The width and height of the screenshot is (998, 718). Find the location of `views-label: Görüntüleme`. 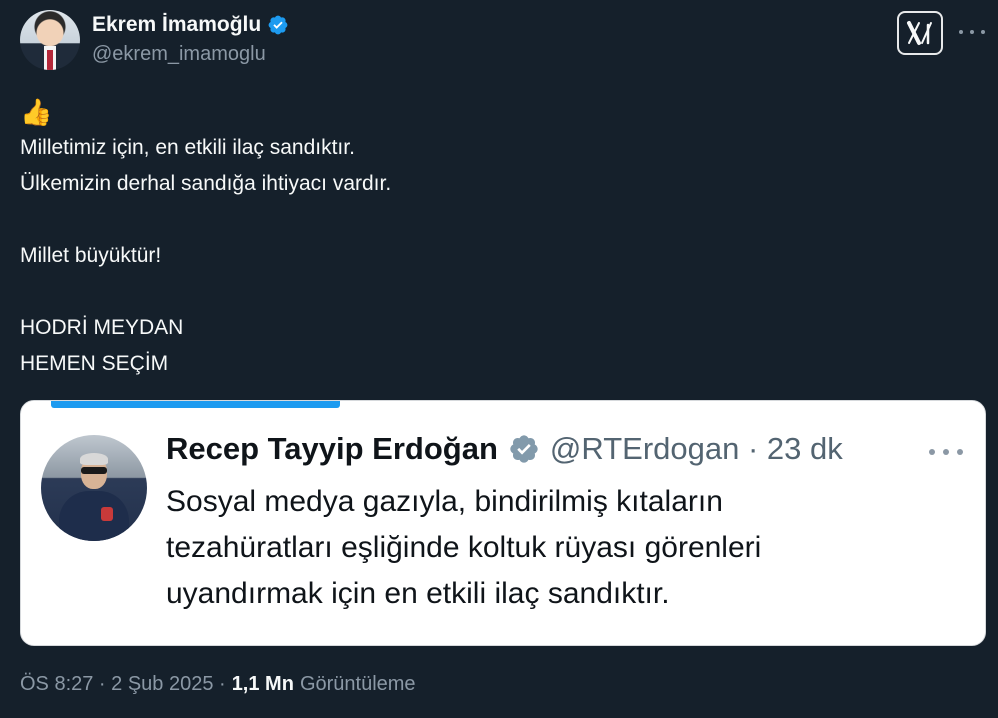

views-label: Görüntüleme is located at coordinates (357, 684).